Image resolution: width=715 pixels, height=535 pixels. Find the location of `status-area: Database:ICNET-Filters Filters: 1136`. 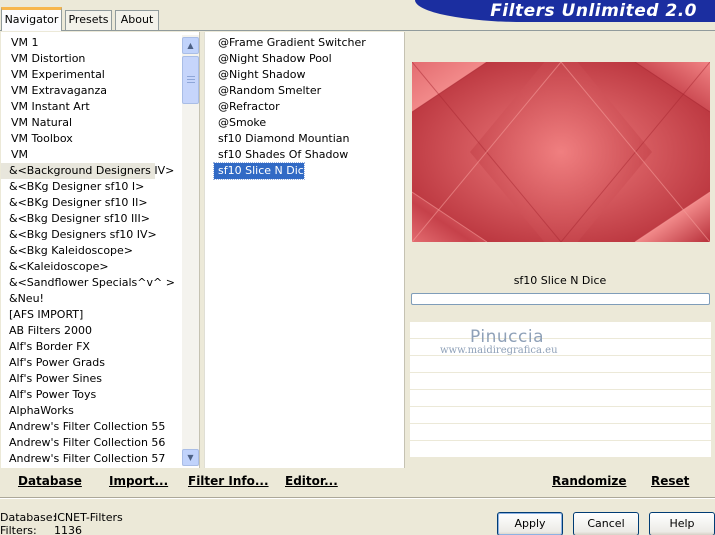

status-area: Database:ICNET-Filters Filters: 1136 is located at coordinates (70, 523).